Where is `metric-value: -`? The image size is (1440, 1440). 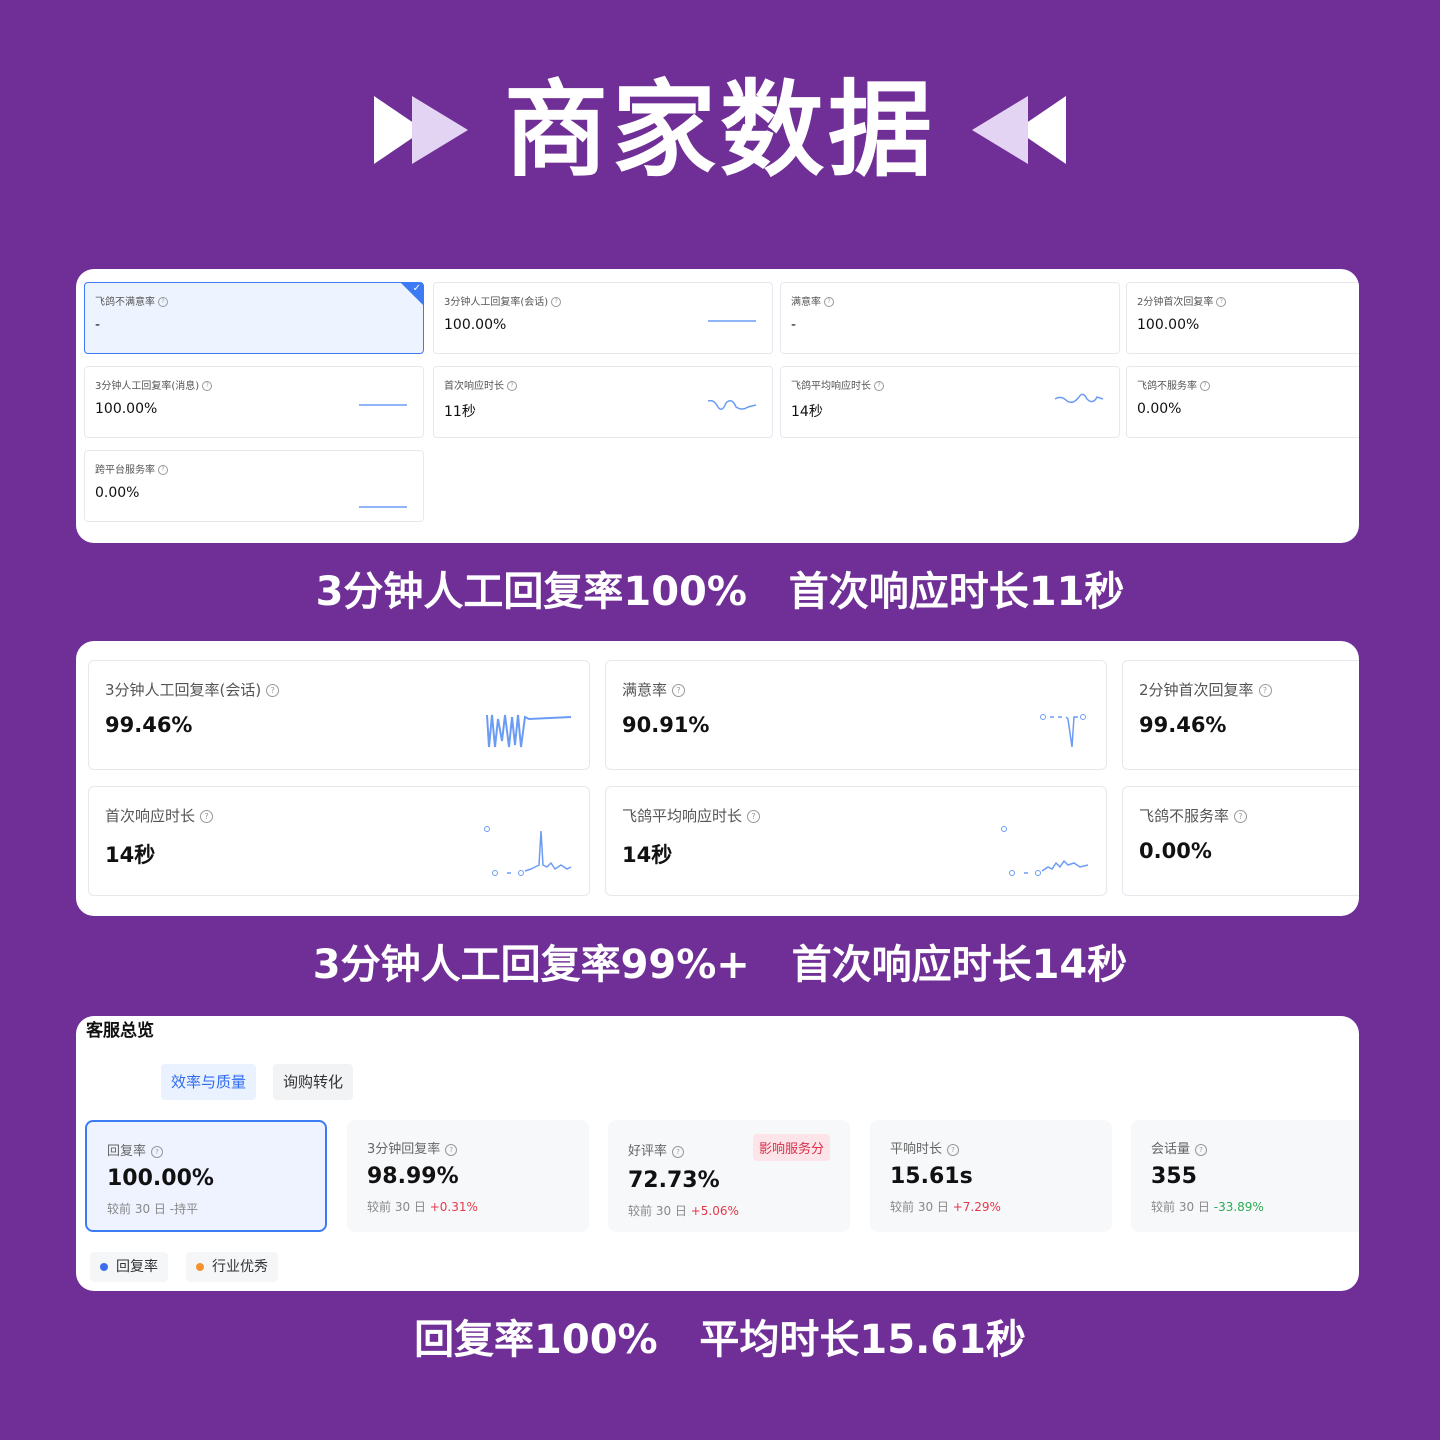 metric-value: - is located at coordinates (794, 325).